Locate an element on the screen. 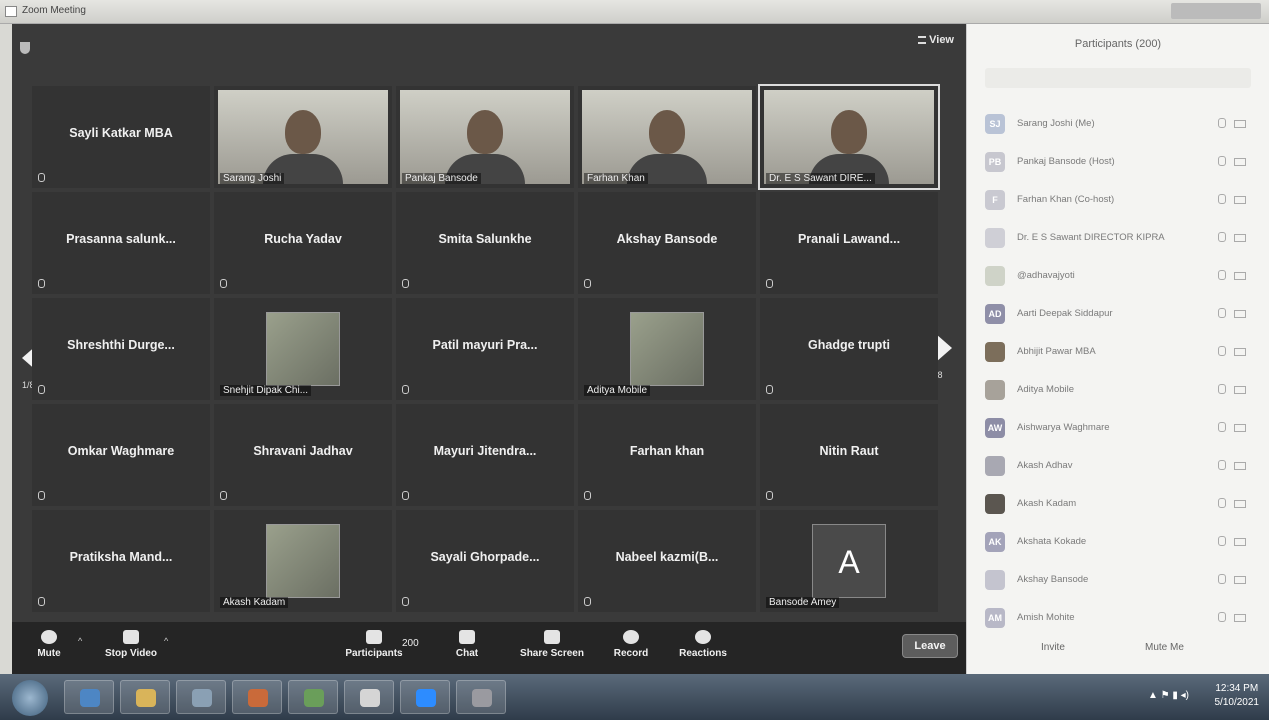 This screenshot has width=1269, height=720. zoom-app-icon is located at coordinates (11, 11).